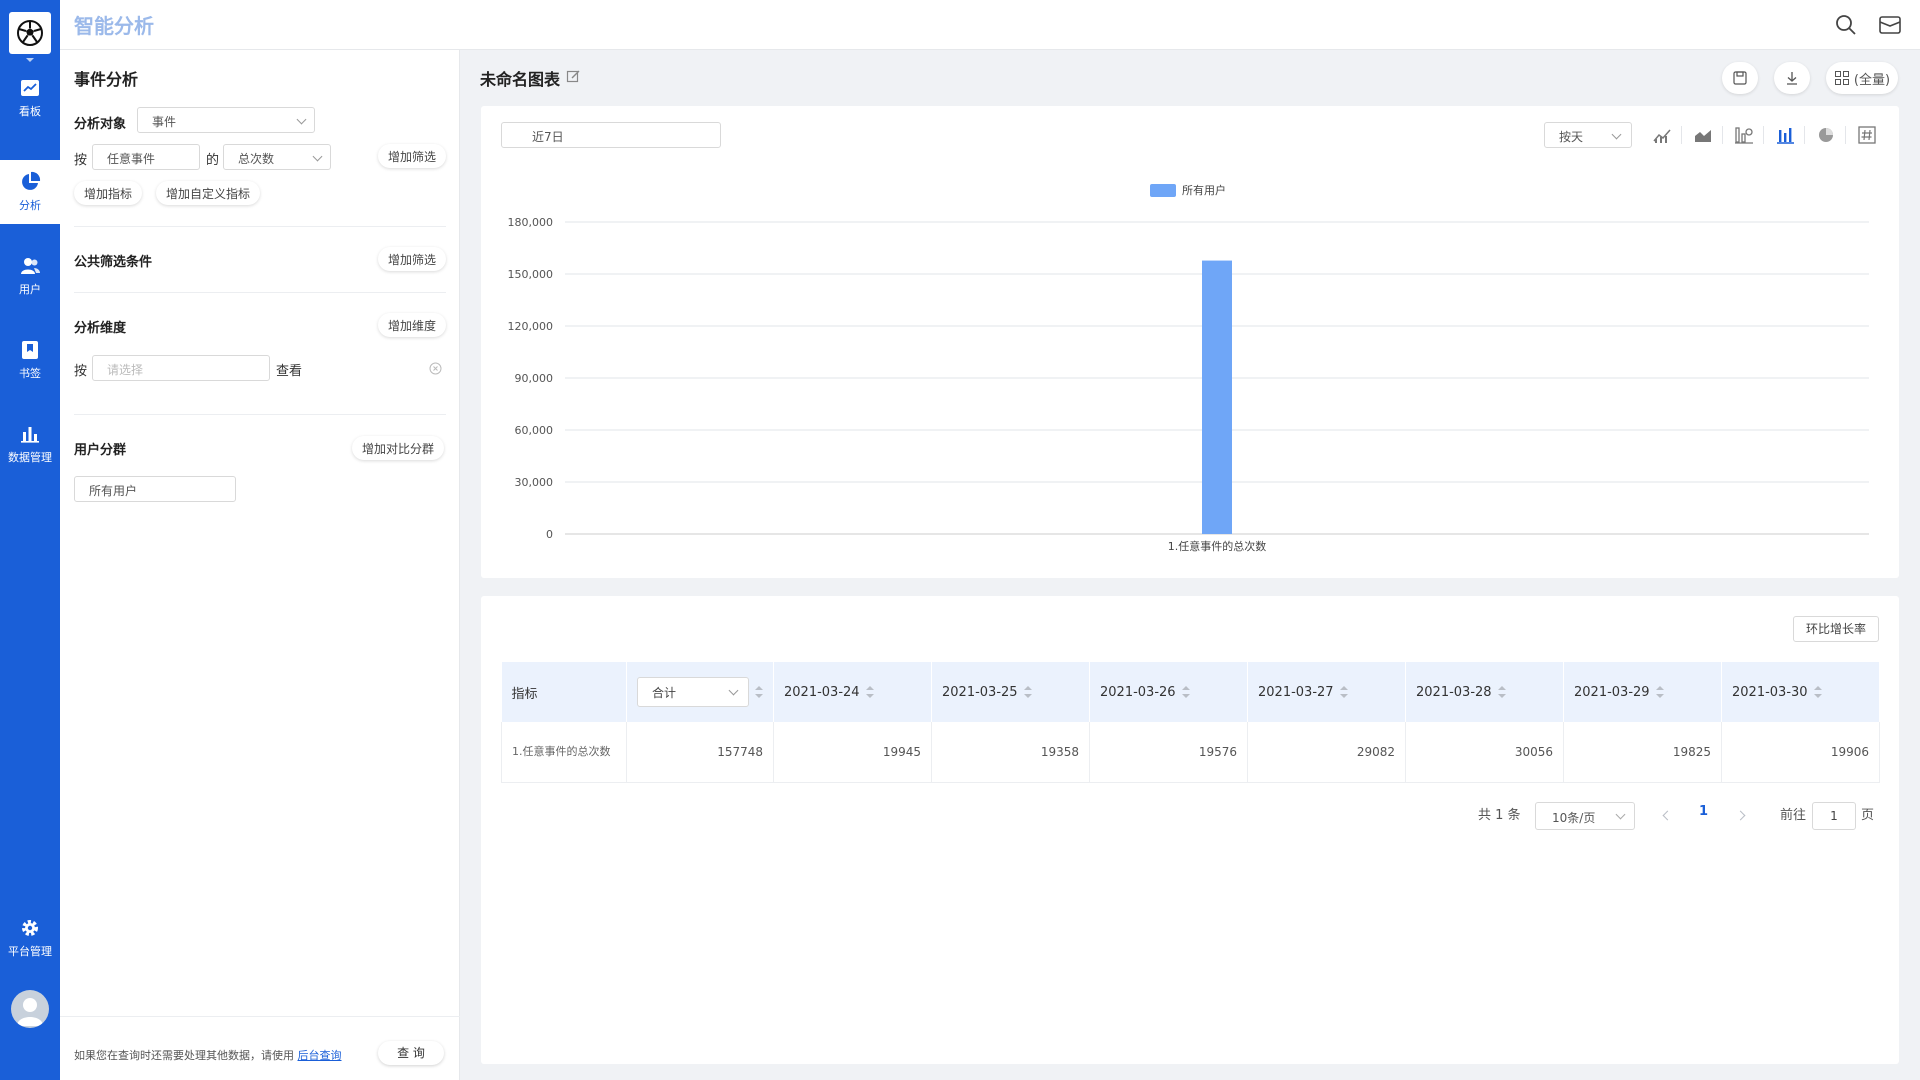 The height and width of the screenshot is (1080, 1920). I want to click on metric-column-header: 指标, so click(564, 692).